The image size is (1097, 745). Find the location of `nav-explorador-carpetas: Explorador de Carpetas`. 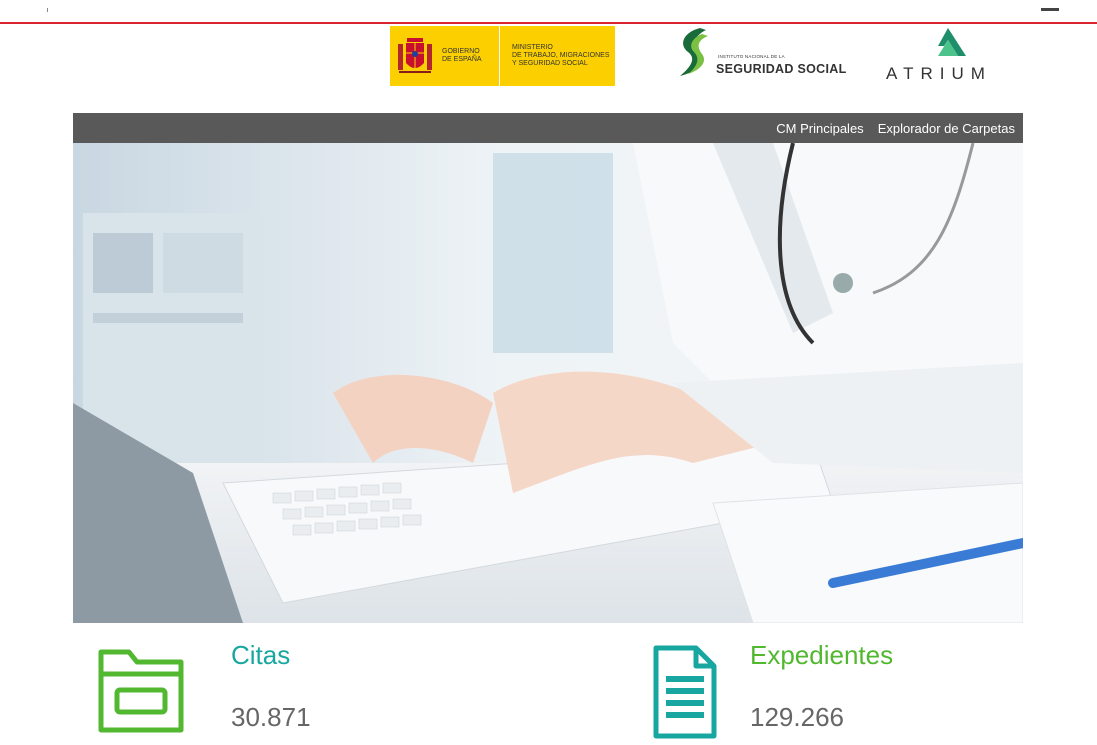

nav-explorador-carpetas: Explorador de Carpetas is located at coordinates (946, 128).